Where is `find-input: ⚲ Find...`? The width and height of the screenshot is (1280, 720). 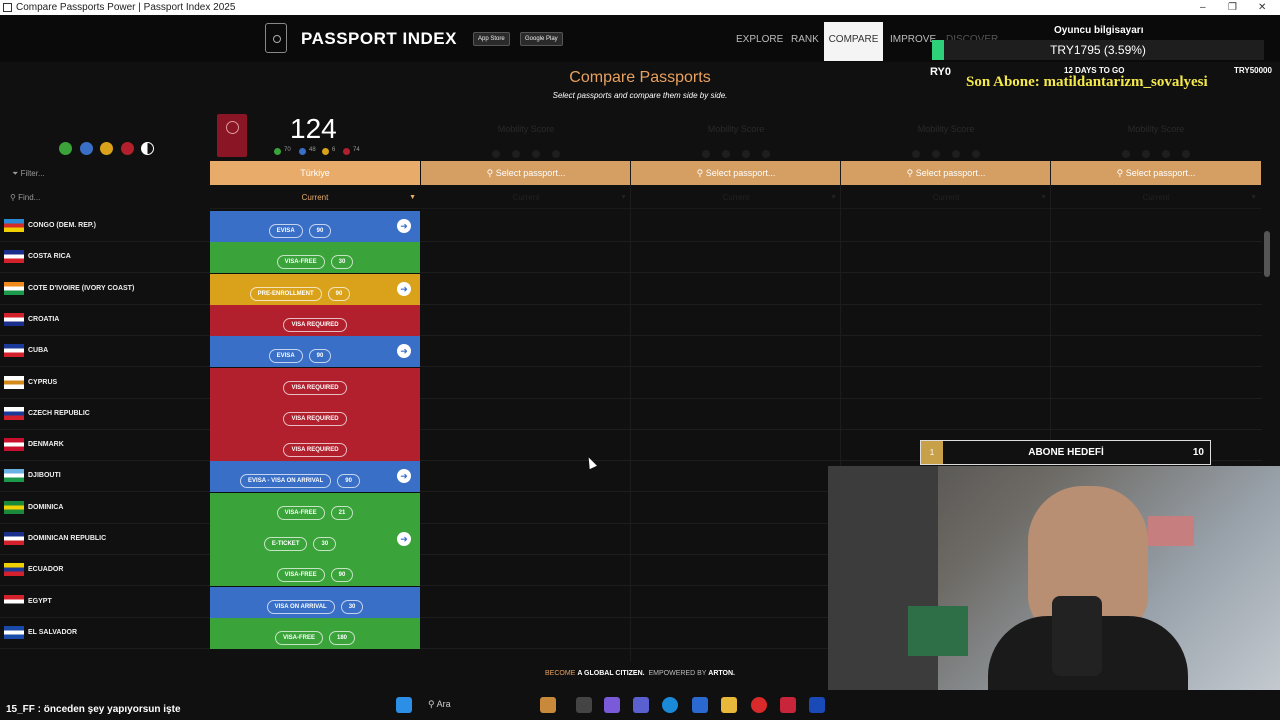 find-input: ⚲ Find... is located at coordinates (25, 197).